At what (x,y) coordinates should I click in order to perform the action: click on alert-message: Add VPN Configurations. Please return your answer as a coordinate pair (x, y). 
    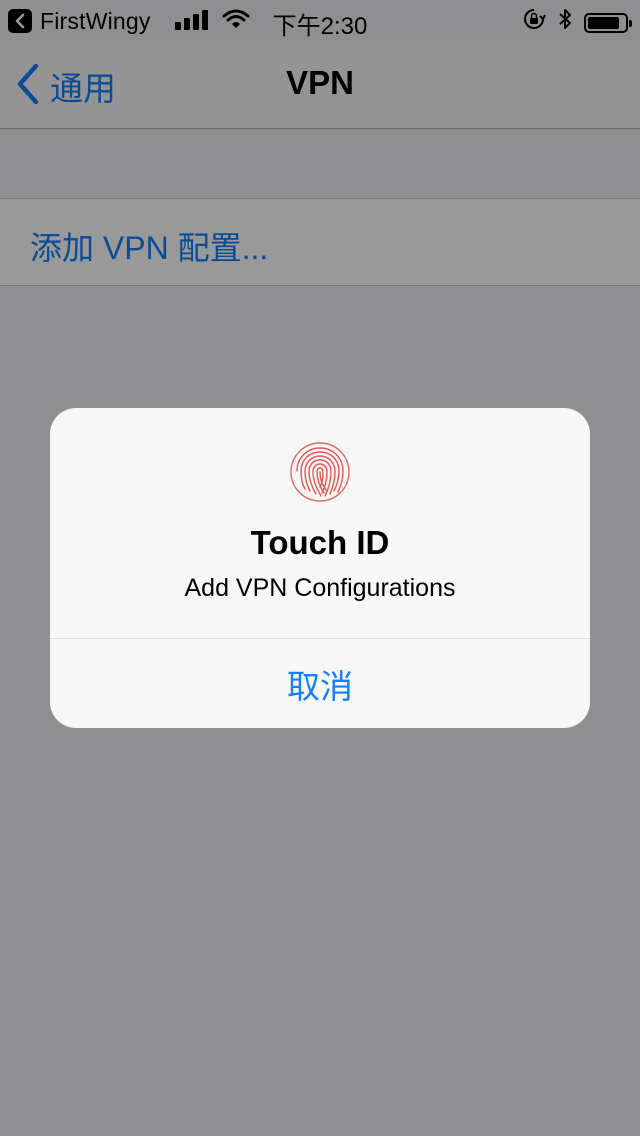
    Looking at the image, I should click on (320, 588).